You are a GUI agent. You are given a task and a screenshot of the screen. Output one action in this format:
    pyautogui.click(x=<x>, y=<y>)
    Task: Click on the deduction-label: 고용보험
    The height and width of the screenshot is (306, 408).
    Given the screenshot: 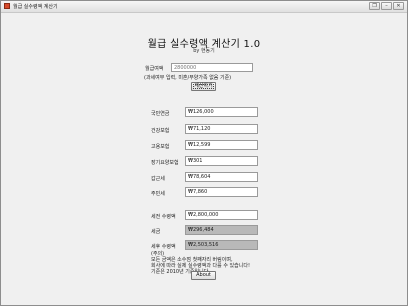 What is the action you would take?
    pyautogui.click(x=160, y=147)
    